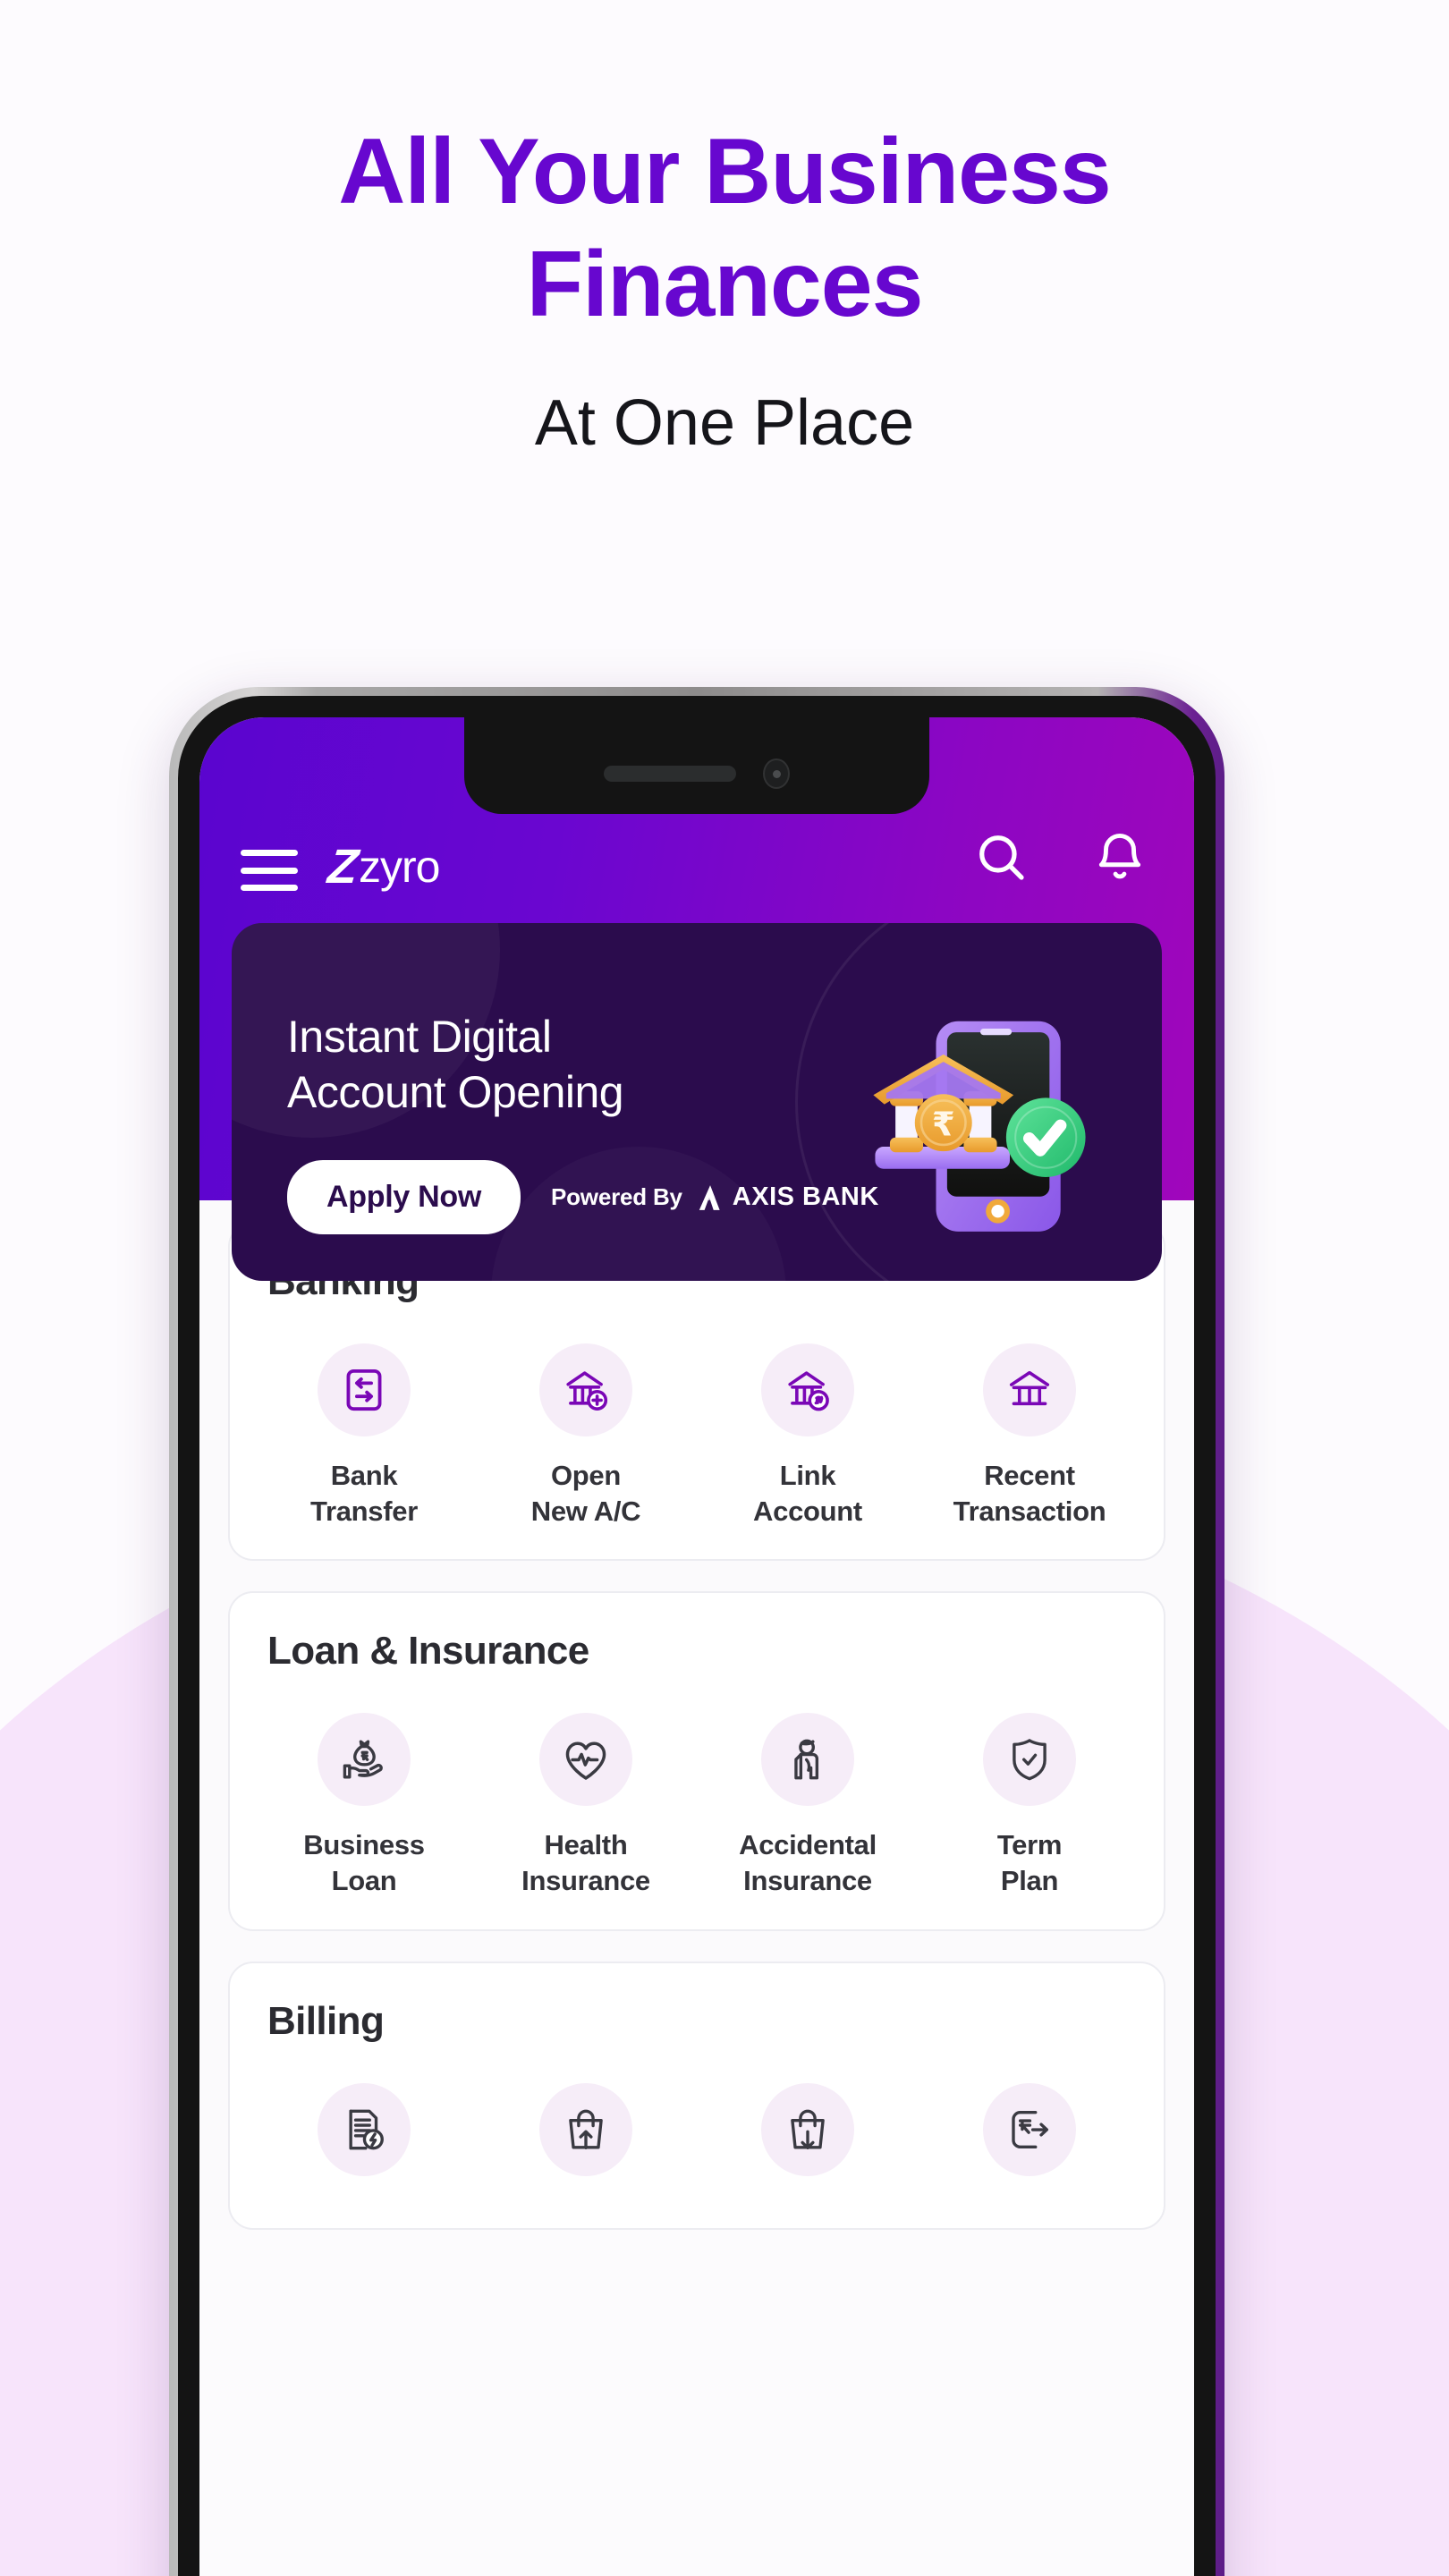  I want to click on apply-now-button: Apply Now, so click(404, 1197).